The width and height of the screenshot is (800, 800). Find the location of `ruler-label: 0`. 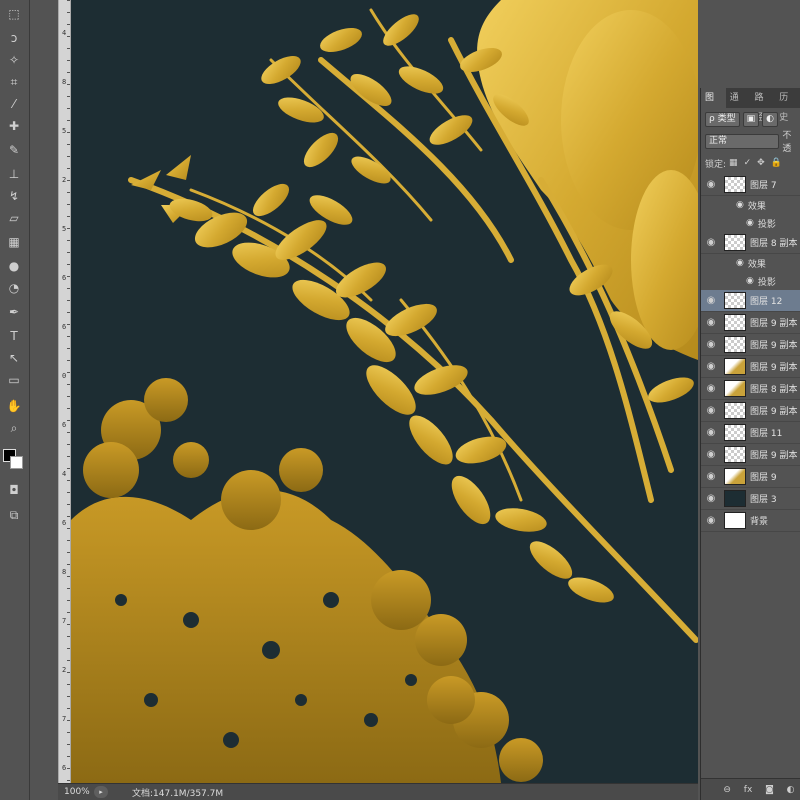

ruler-label: 0 is located at coordinates (64, 376).